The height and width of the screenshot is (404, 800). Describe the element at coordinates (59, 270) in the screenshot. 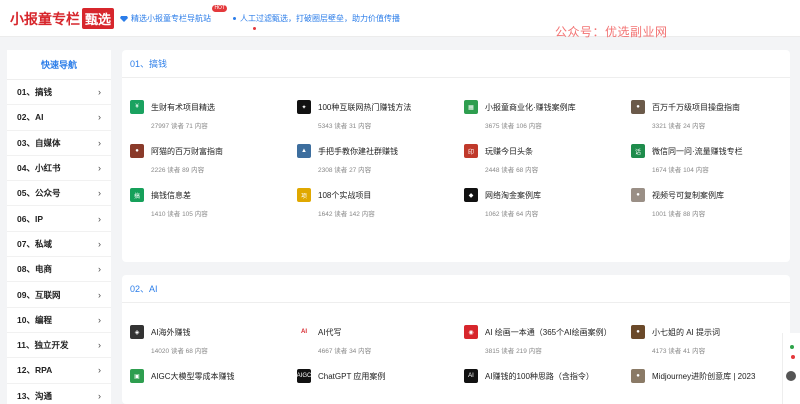

I see `sidebar-item: 08、电商 ›` at that location.